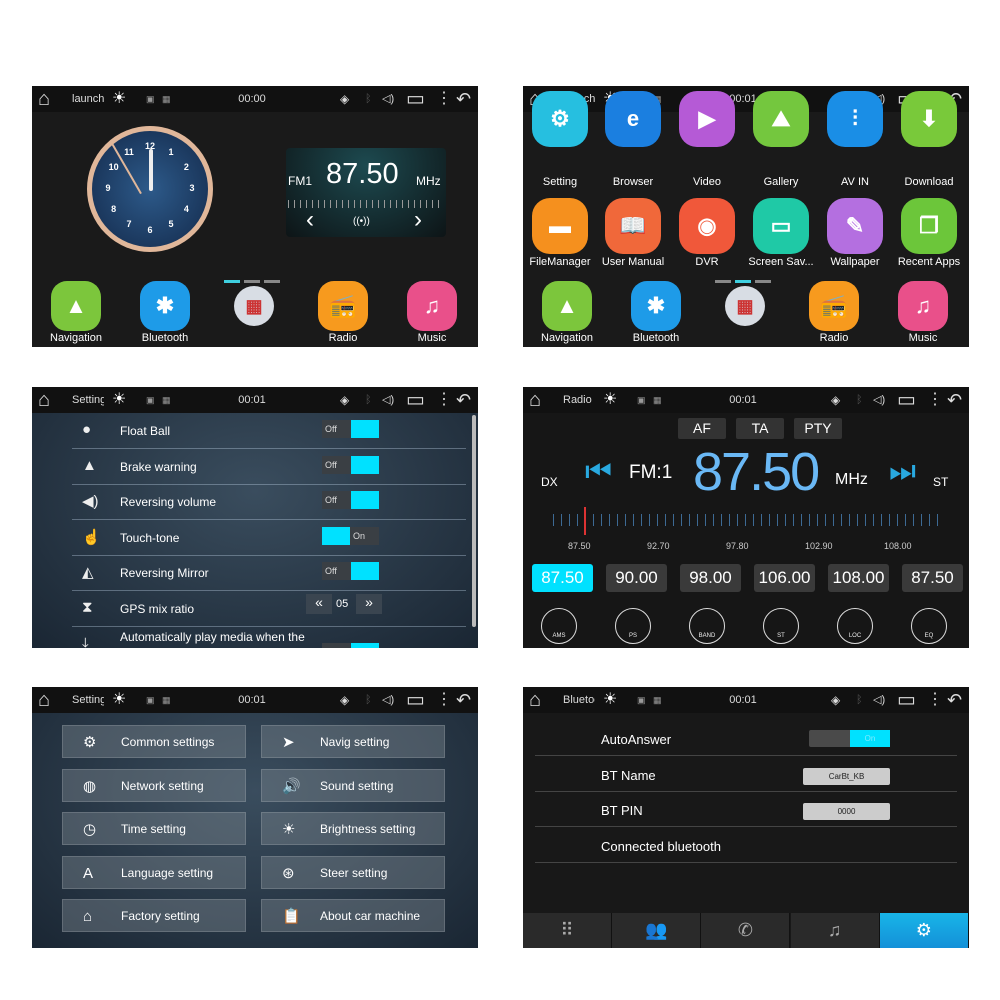  What do you see at coordinates (835, 930) in the screenshot?
I see `tab-bt-music: ♫` at bounding box center [835, 930].